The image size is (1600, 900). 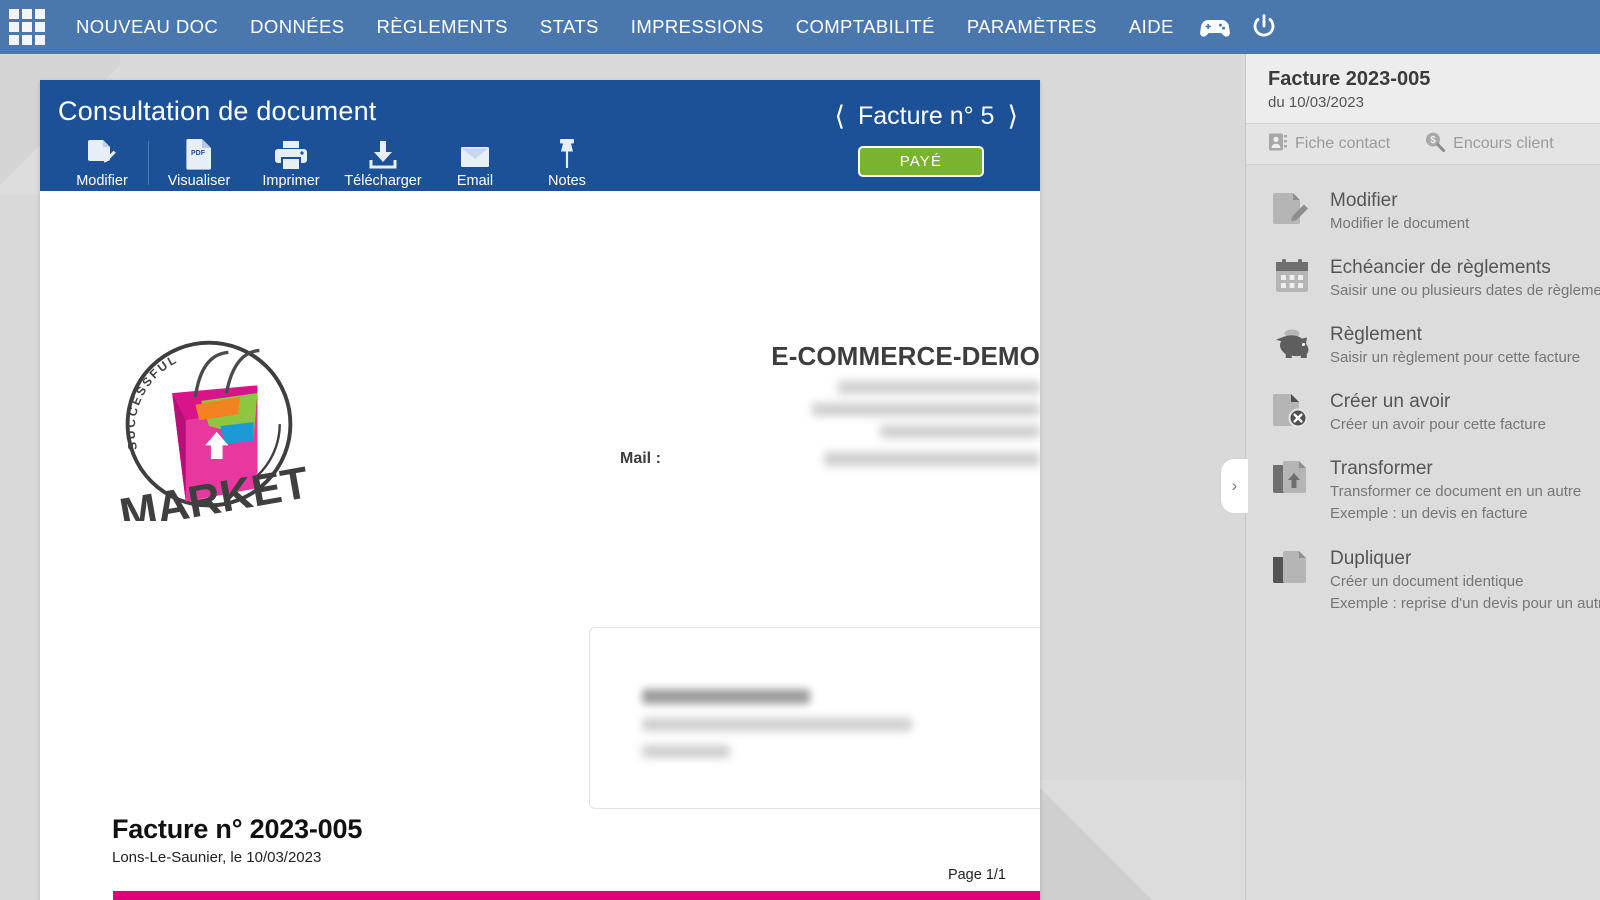 What do you see at coordinates (1349, 79) in the screenshot?
I see `side-document-title: Facture 2023-005` at bounding box center [1349, 79].